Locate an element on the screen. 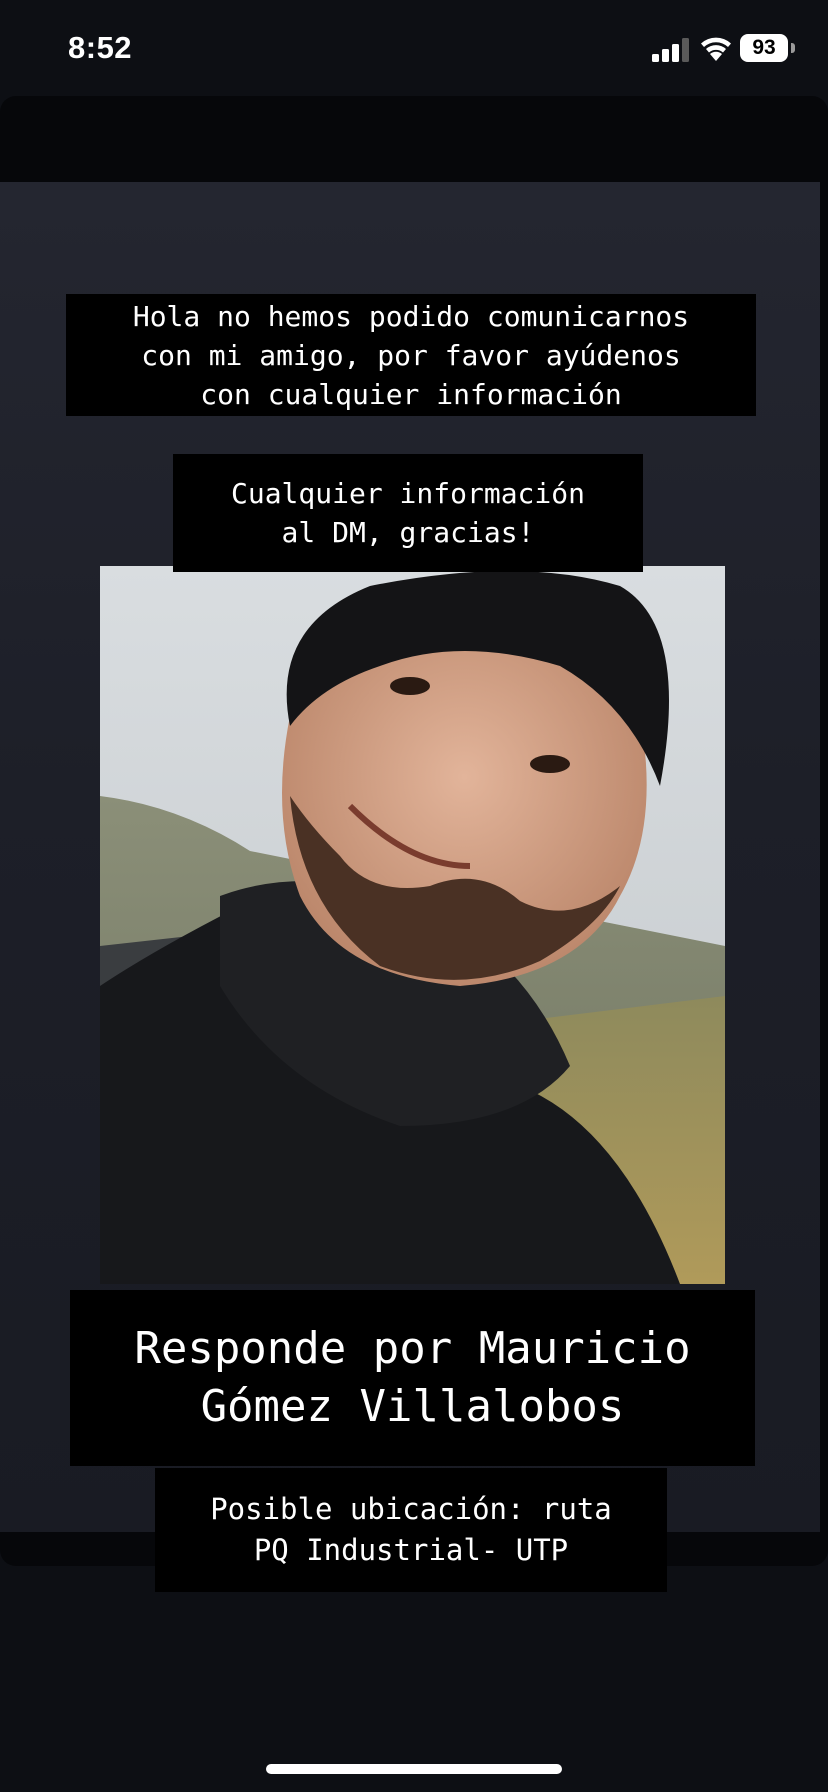  wifi-icon is located at coordinates (716, 49).